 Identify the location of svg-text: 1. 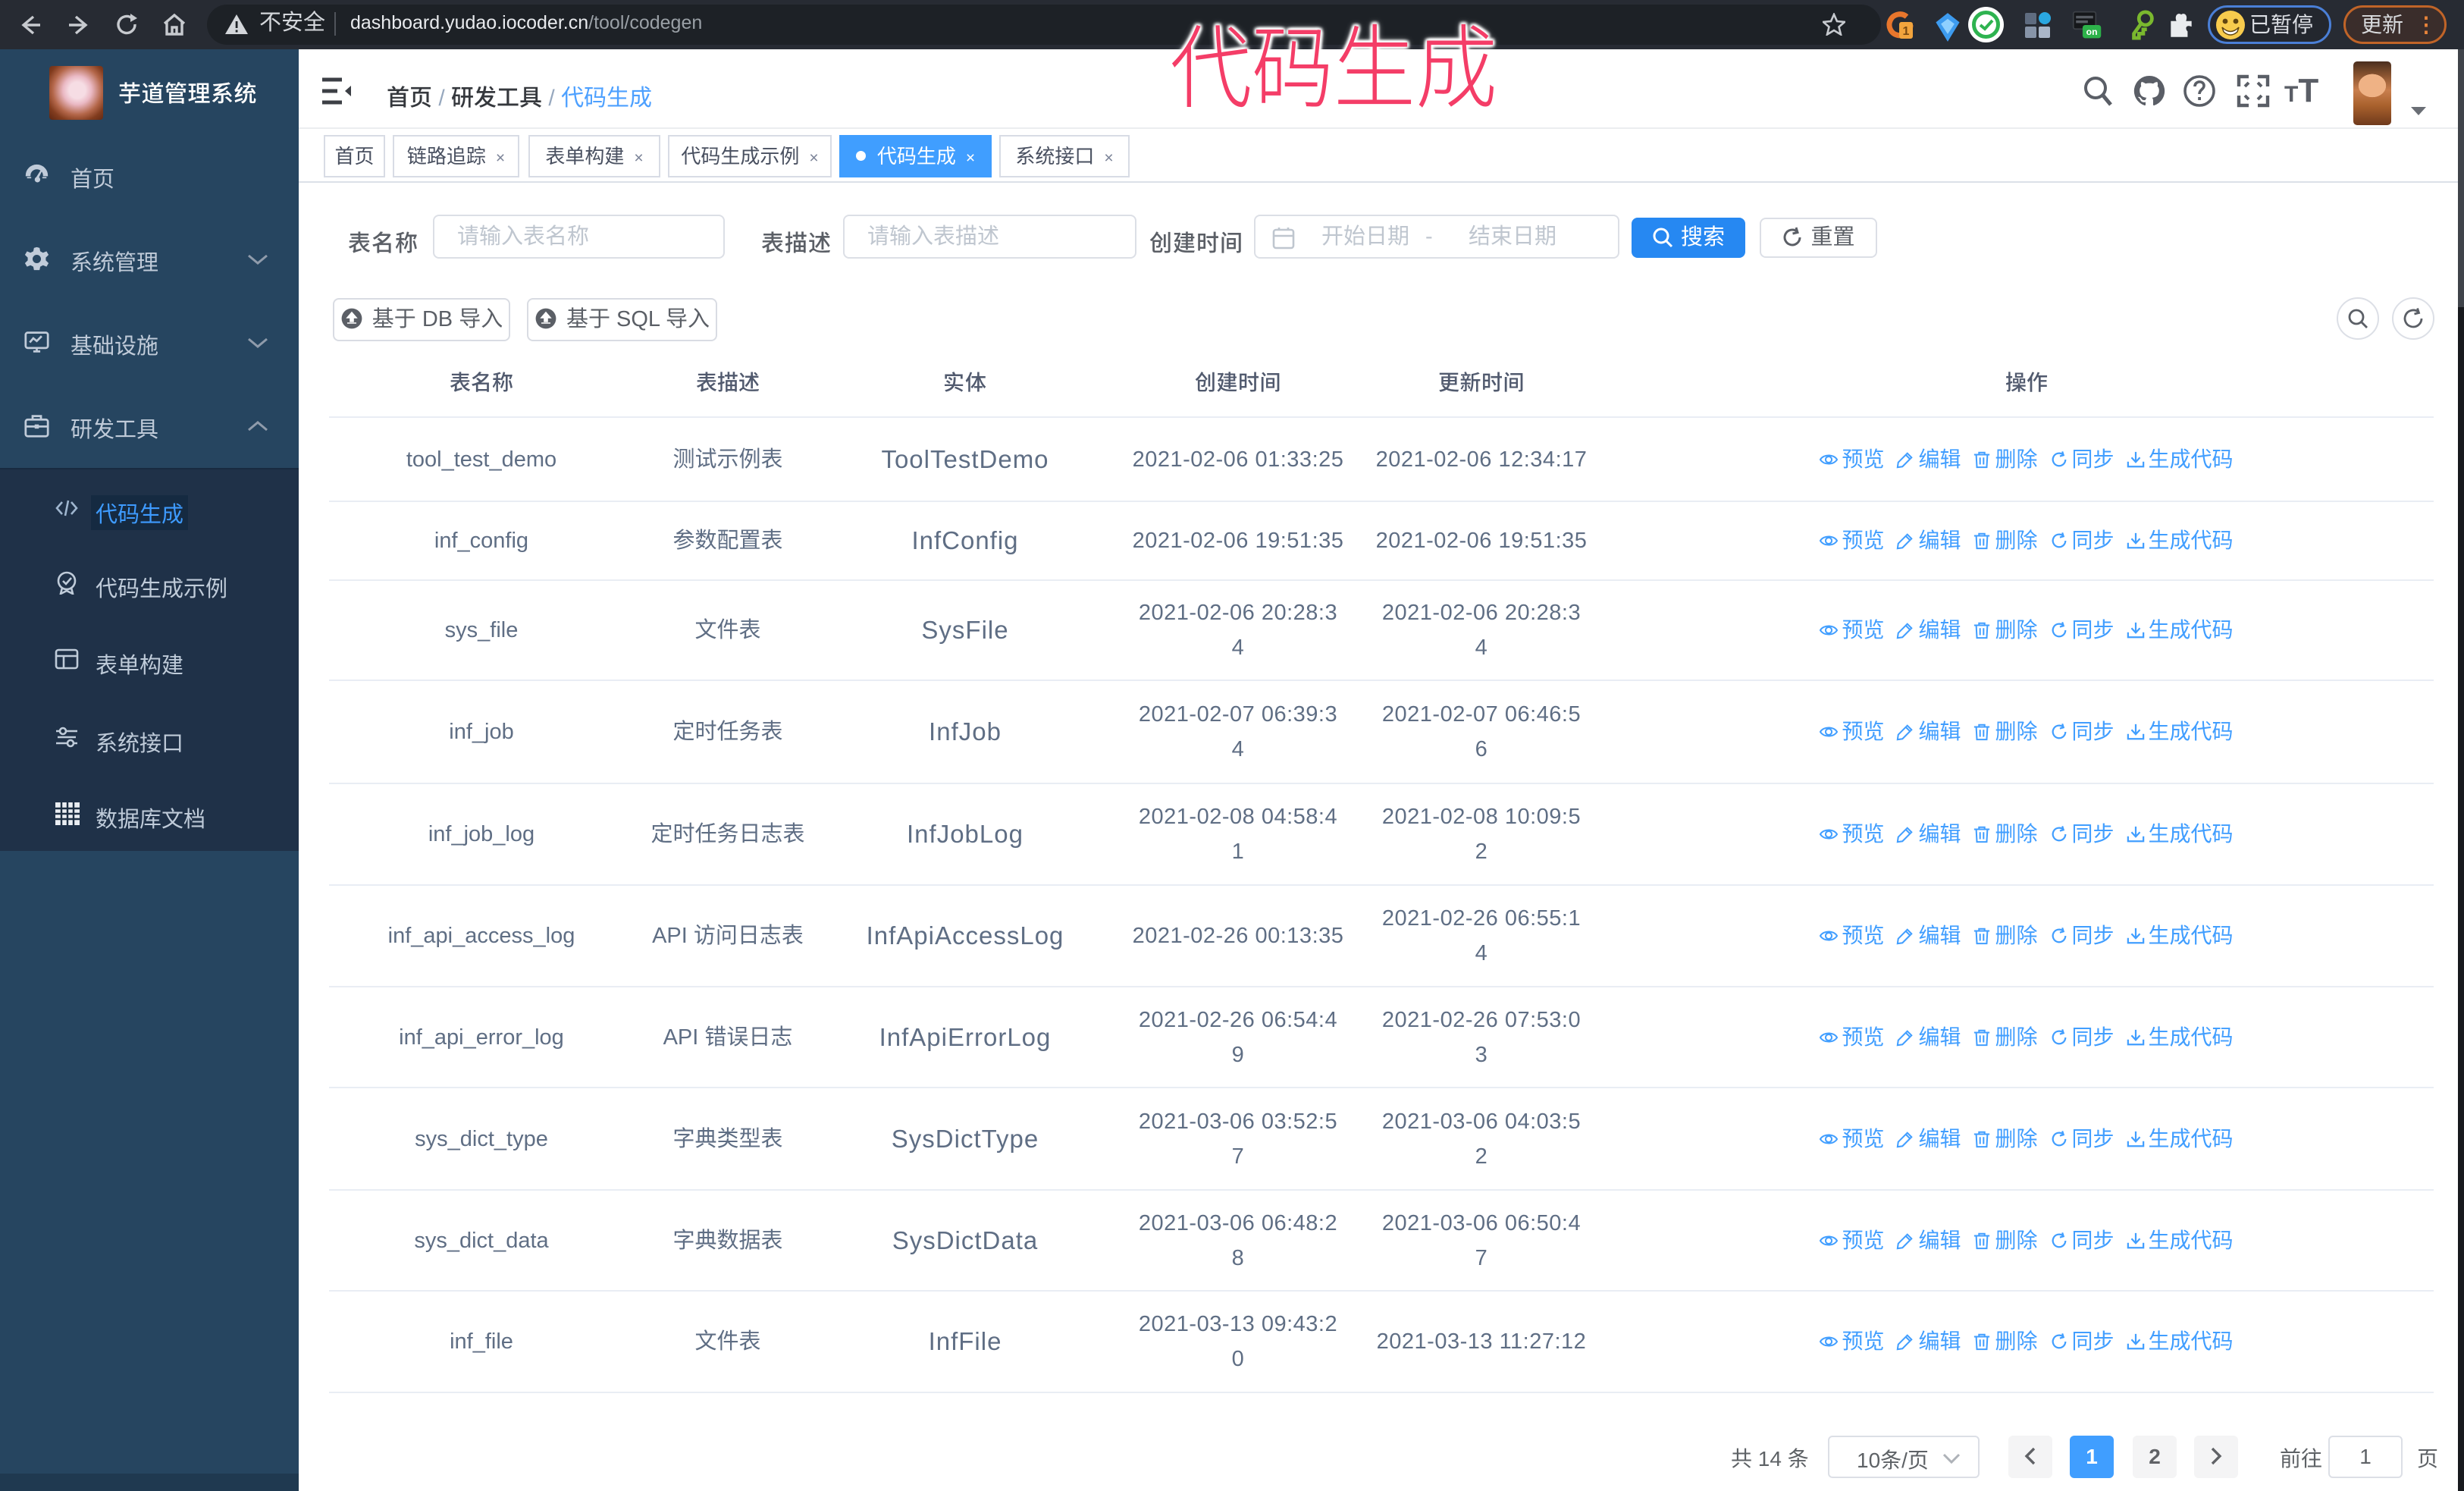
(1906, 31).